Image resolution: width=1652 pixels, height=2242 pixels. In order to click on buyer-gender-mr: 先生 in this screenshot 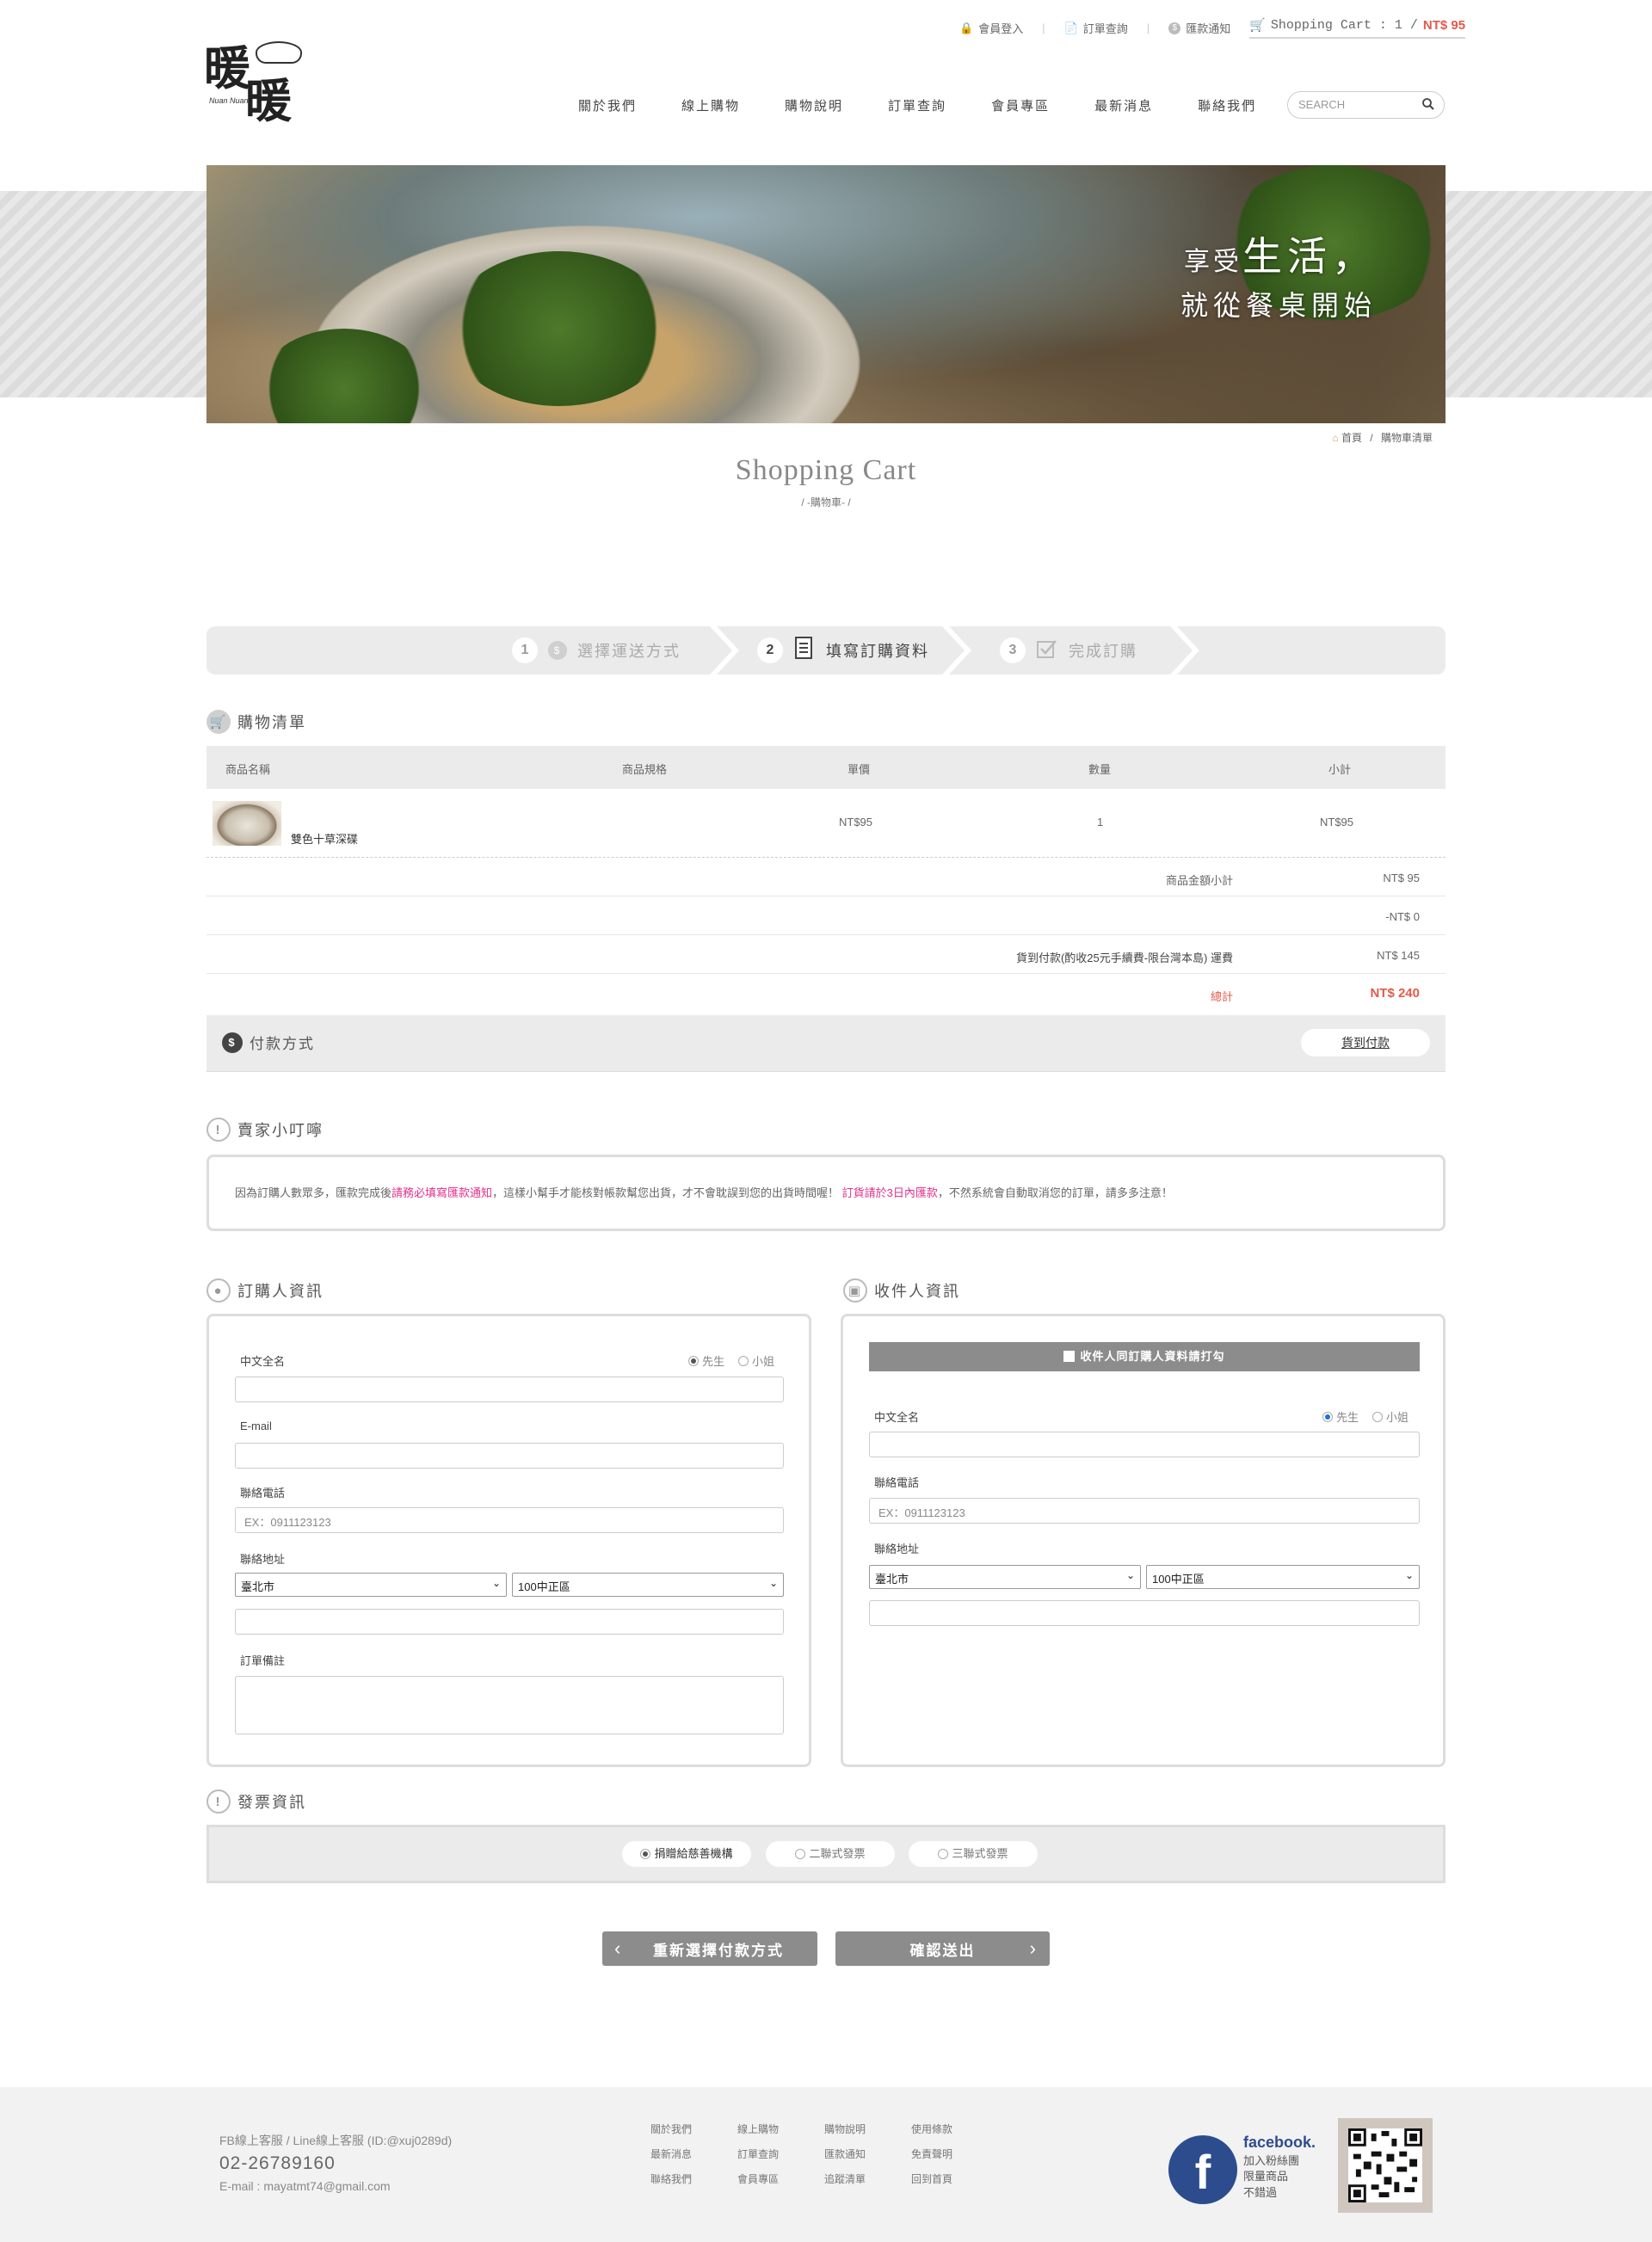, I will do `click(705, 1360)`.